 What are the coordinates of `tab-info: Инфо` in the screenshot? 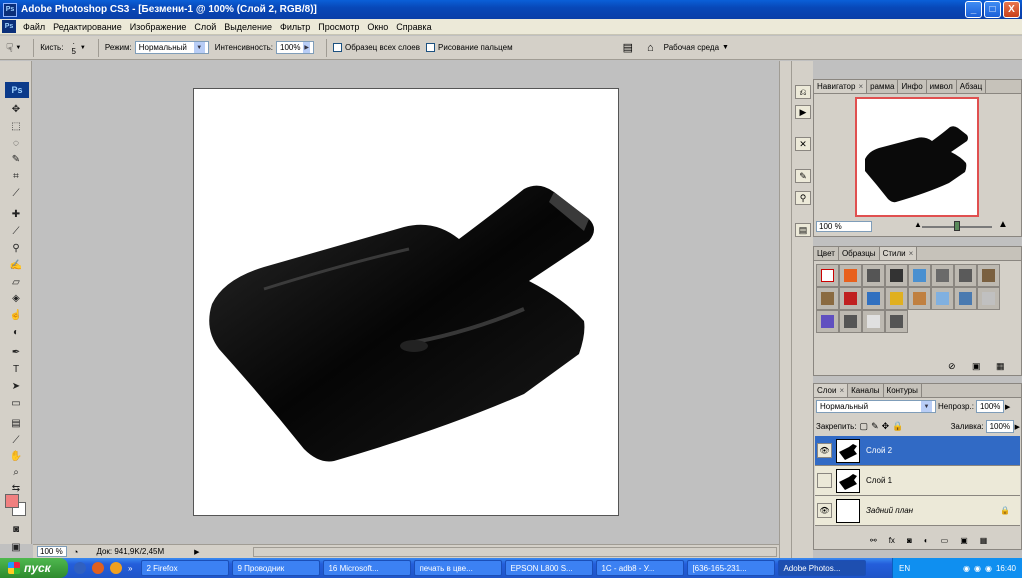 It's located at (912, 86).